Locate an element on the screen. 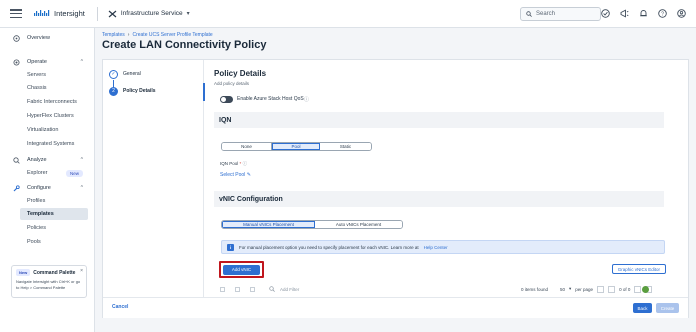 The image size is (696, 332). cancel-button: Cancel is located at coordinates (120, 307).